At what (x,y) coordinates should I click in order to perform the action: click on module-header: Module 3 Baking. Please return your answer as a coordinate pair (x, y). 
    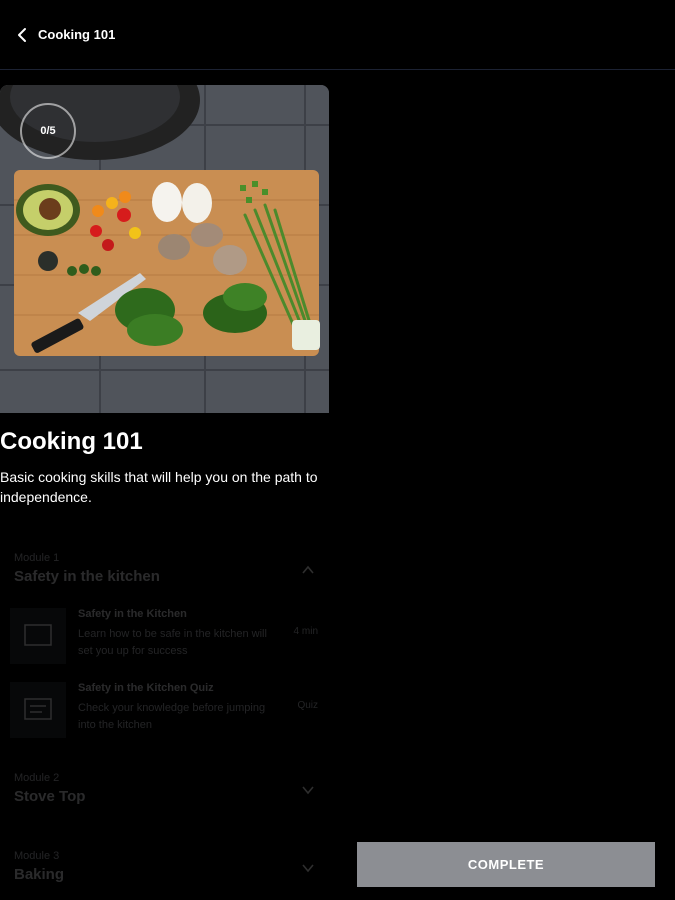
    Looking at the image, I should click on (165, 868).